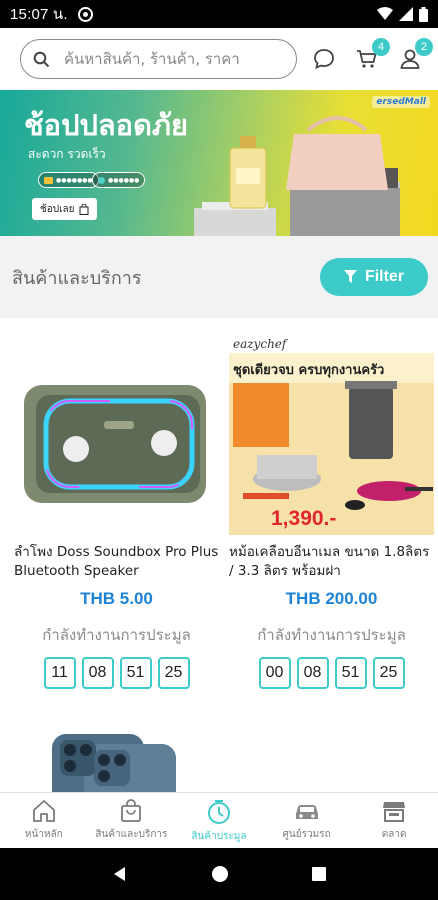 This screenshot has width=438, height=900. Describe the element at coordinates (219, 14) in the screenshot. I see `status-bar: 15:07 น.` at that location.